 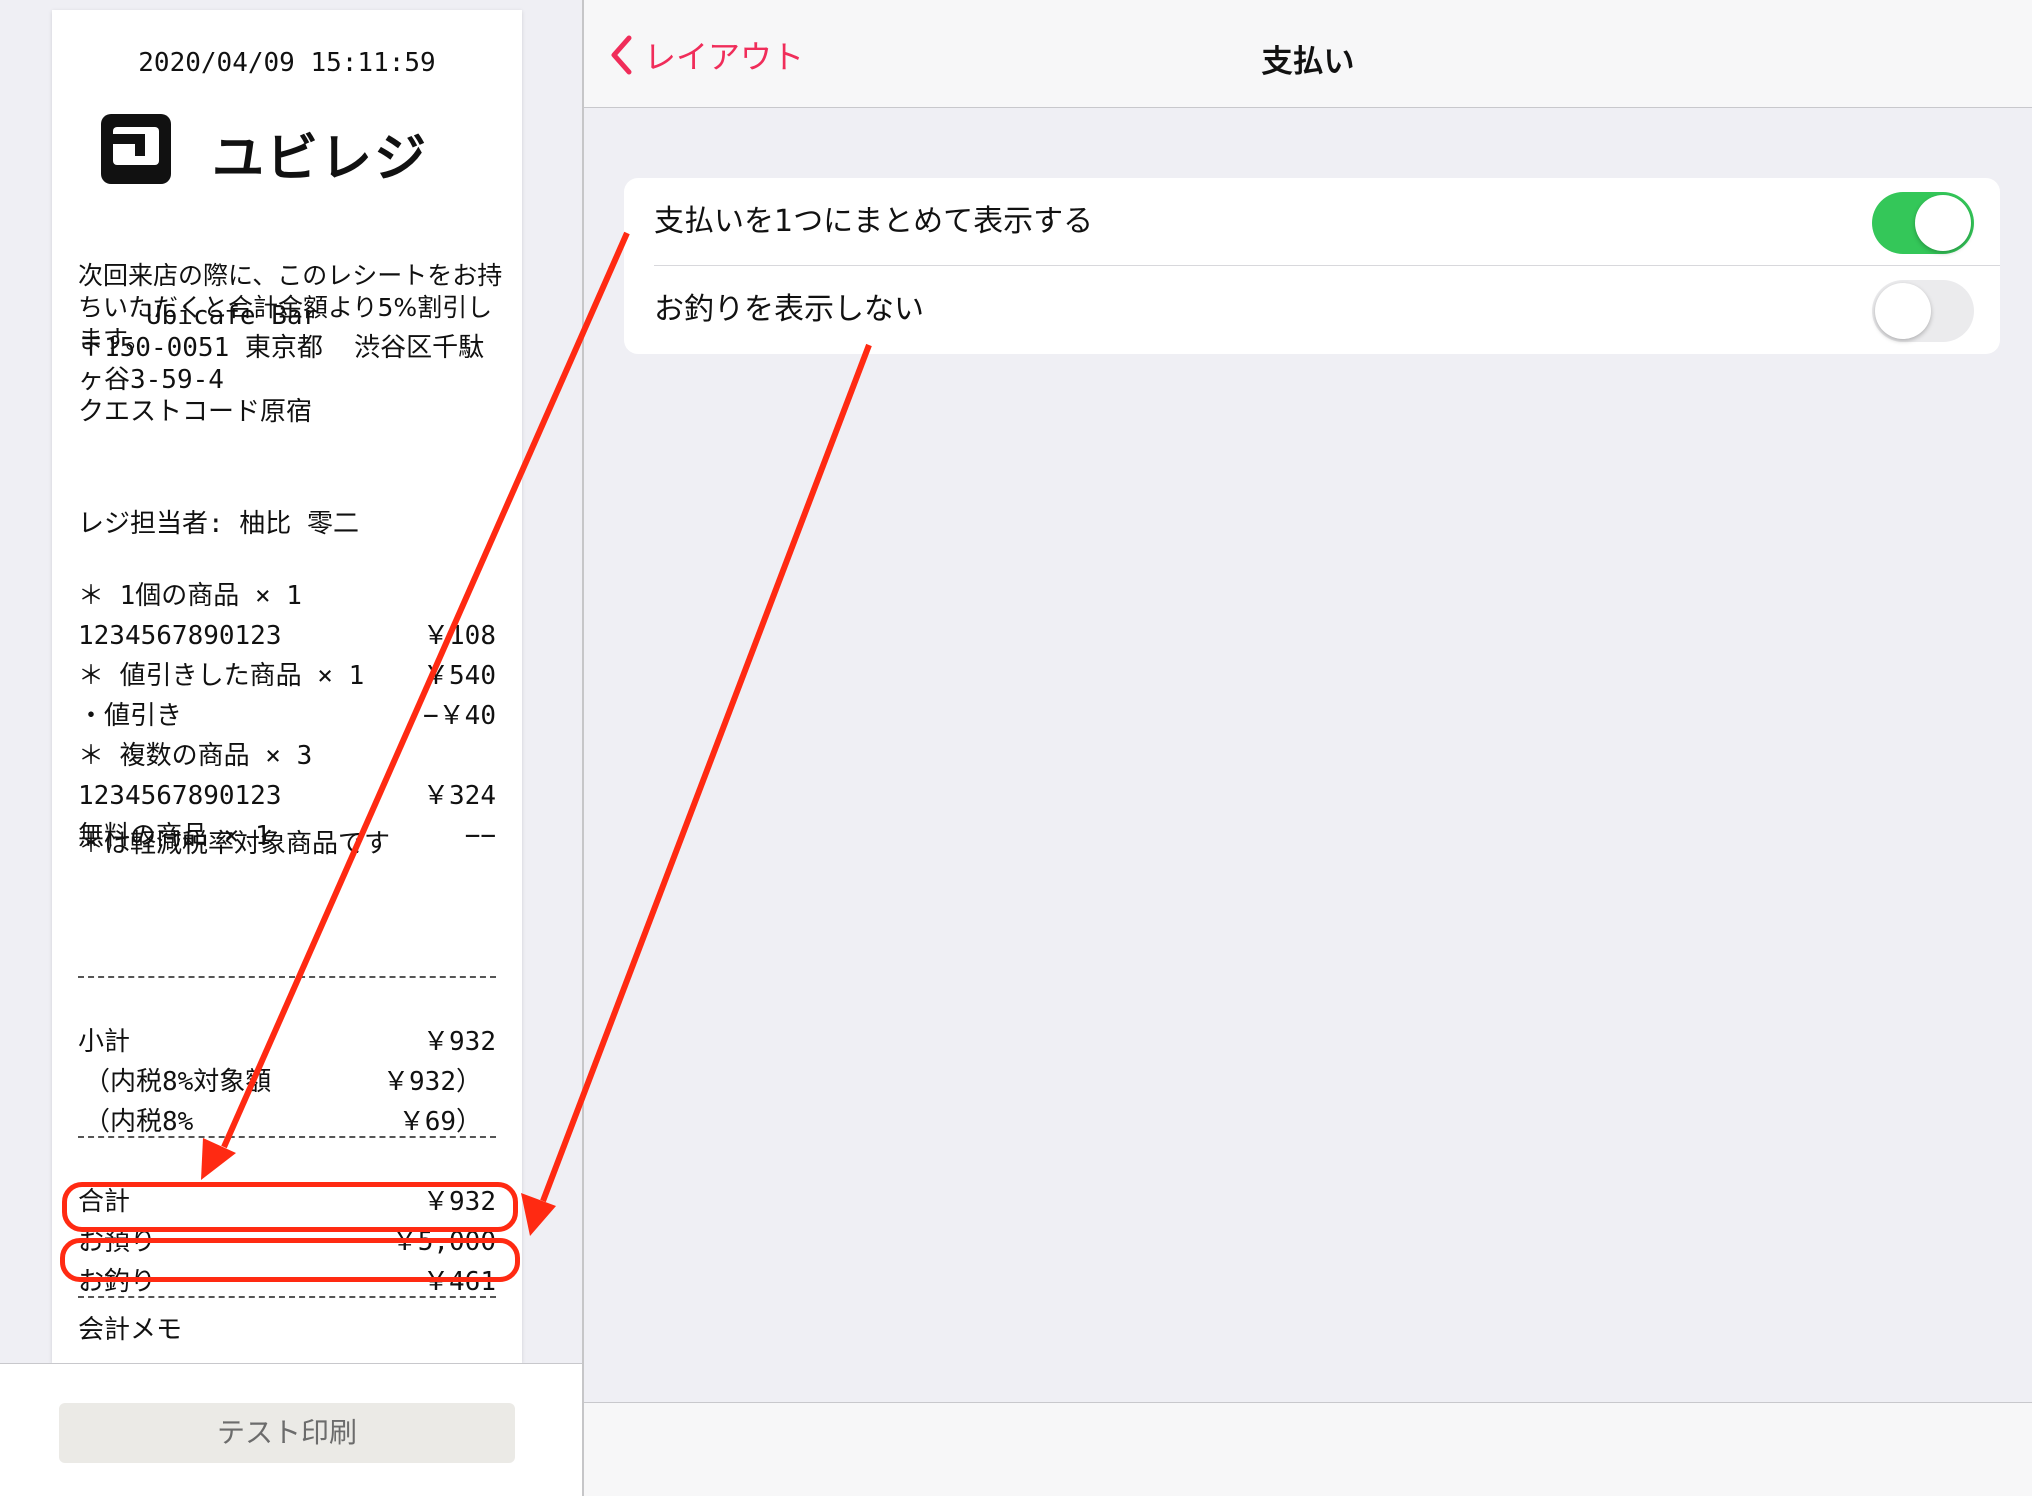 What do you see at coordinates (1923, 311) in the screenshot?
I see `hide-change-toggle` at bounding box center [1923, 311].